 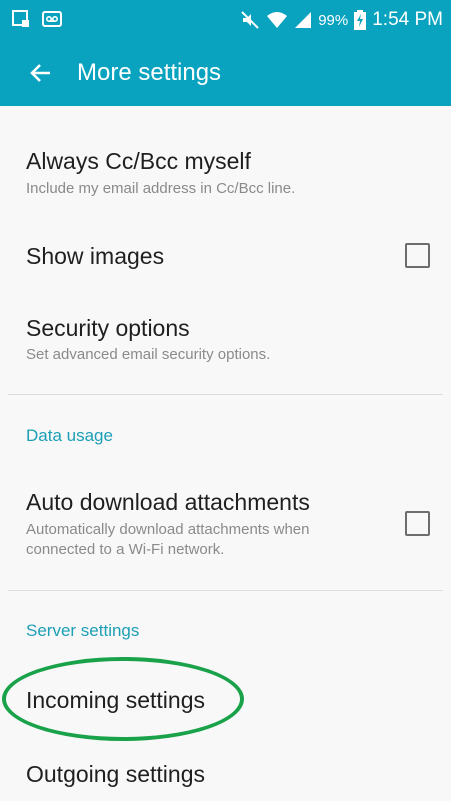 What do you see at coordinates (225, 257) in the screenshot?
I see `setting-show-images: Show images` at bounding box center [225, 257].